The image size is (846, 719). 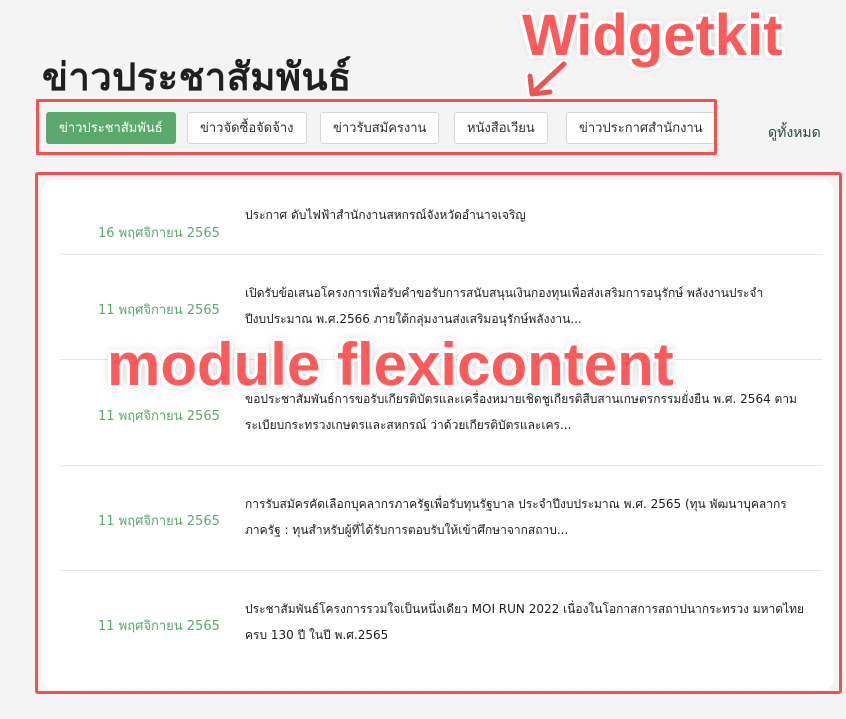 I want to click on widgetkit-highlight-box, so click(x=376, y=127).